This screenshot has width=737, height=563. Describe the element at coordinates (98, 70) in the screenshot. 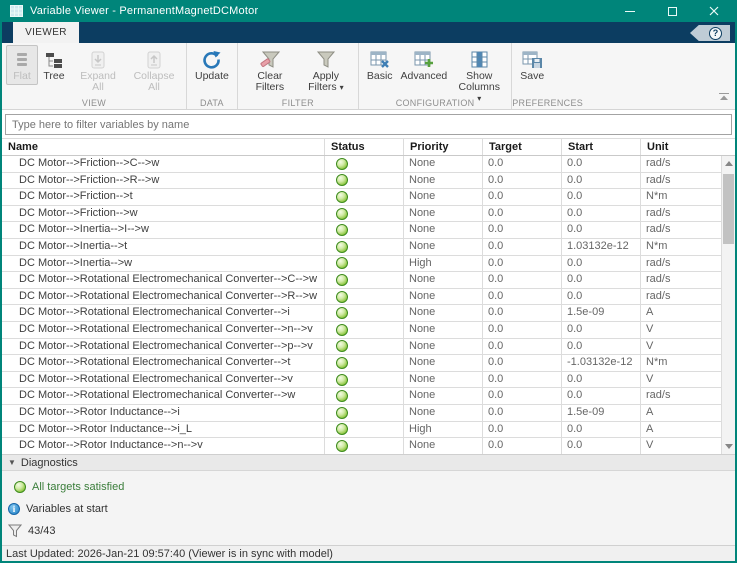

I see `expand-all-button: Expand All` at that location.